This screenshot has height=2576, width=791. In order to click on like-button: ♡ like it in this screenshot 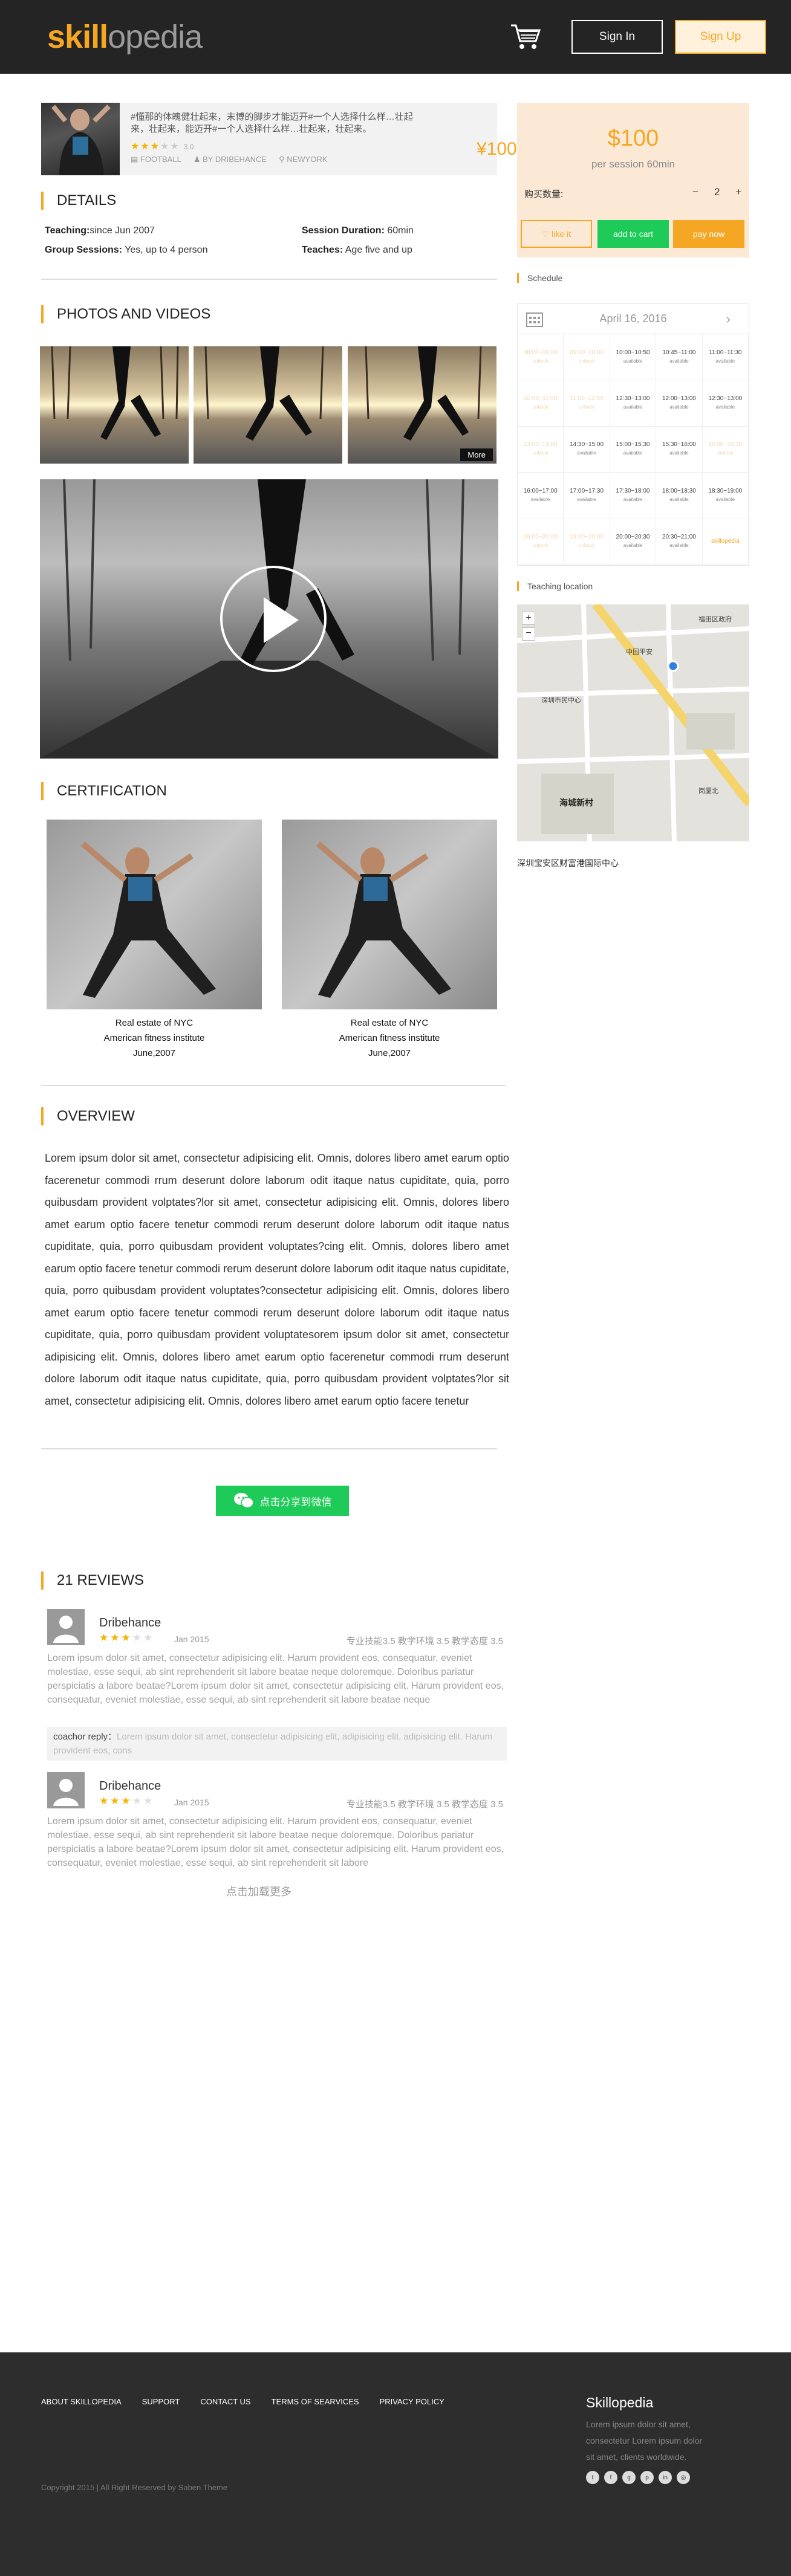, I will do `click(556, 234)`.